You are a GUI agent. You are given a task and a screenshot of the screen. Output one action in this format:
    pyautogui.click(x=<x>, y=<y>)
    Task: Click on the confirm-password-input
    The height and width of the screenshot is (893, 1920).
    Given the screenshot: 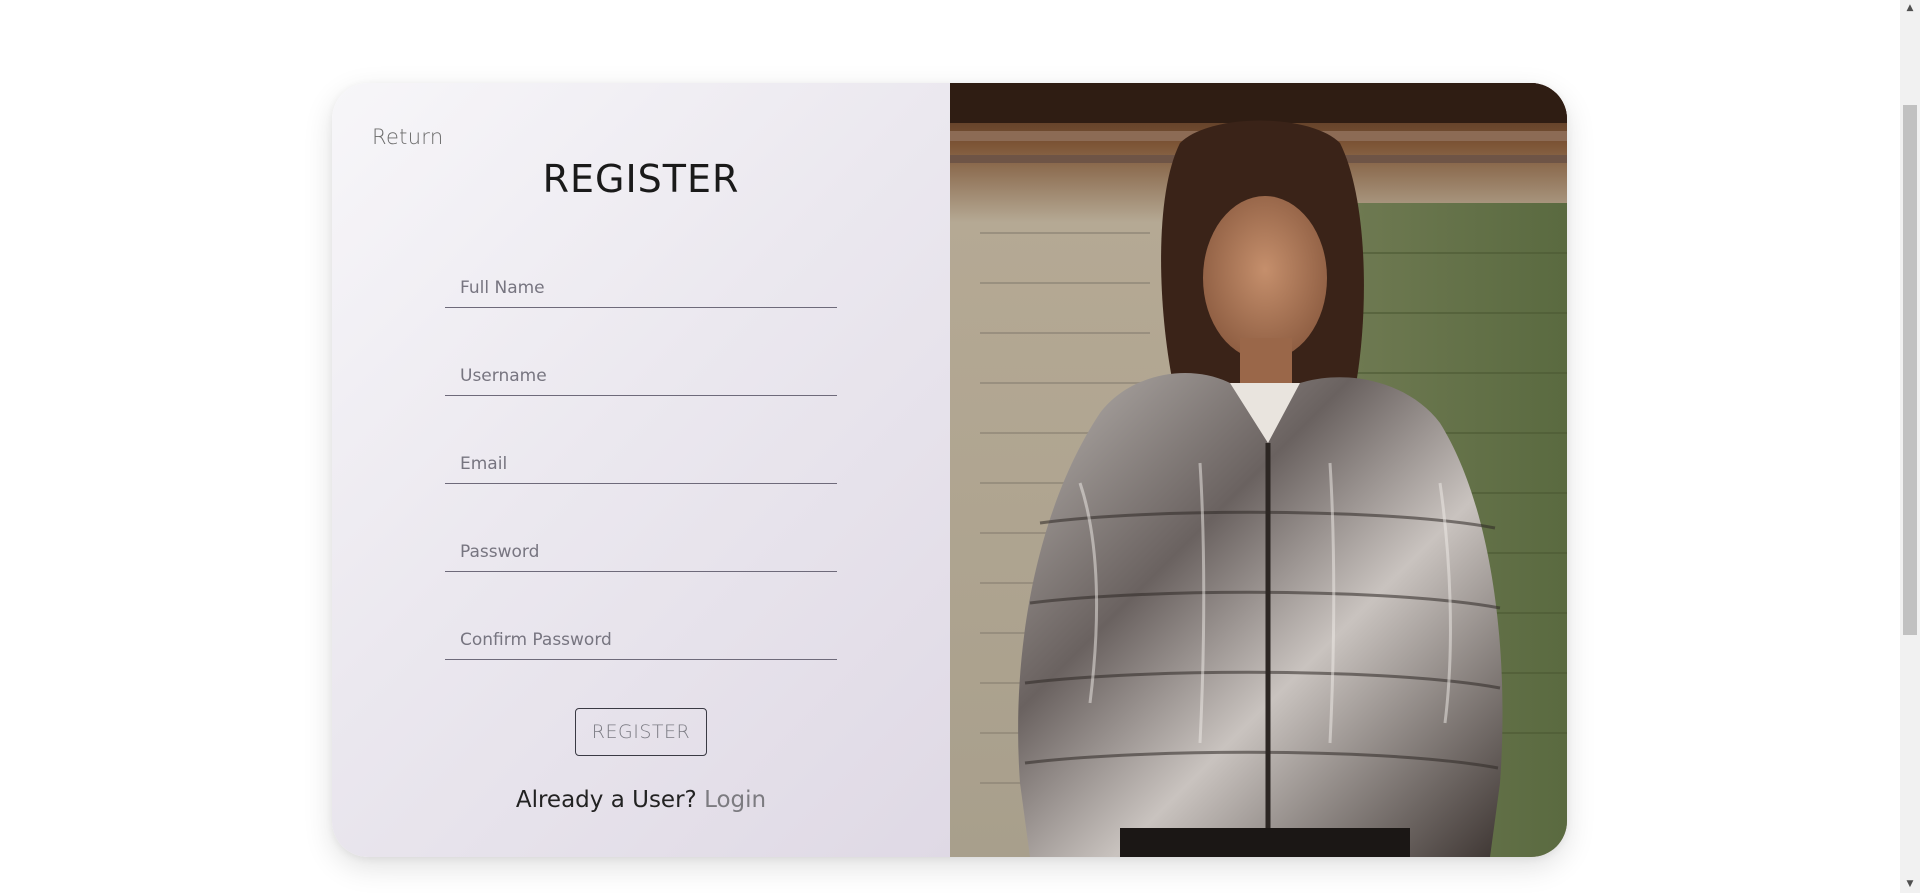 What is the action you would take?
    pyautogui.click(x=641, y=634)
    